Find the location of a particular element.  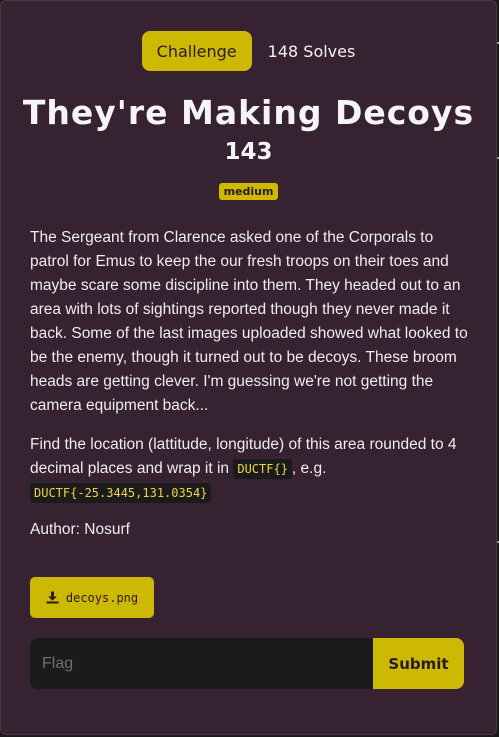

download-file-button: decoys.png is located at coordinates (92, 597).